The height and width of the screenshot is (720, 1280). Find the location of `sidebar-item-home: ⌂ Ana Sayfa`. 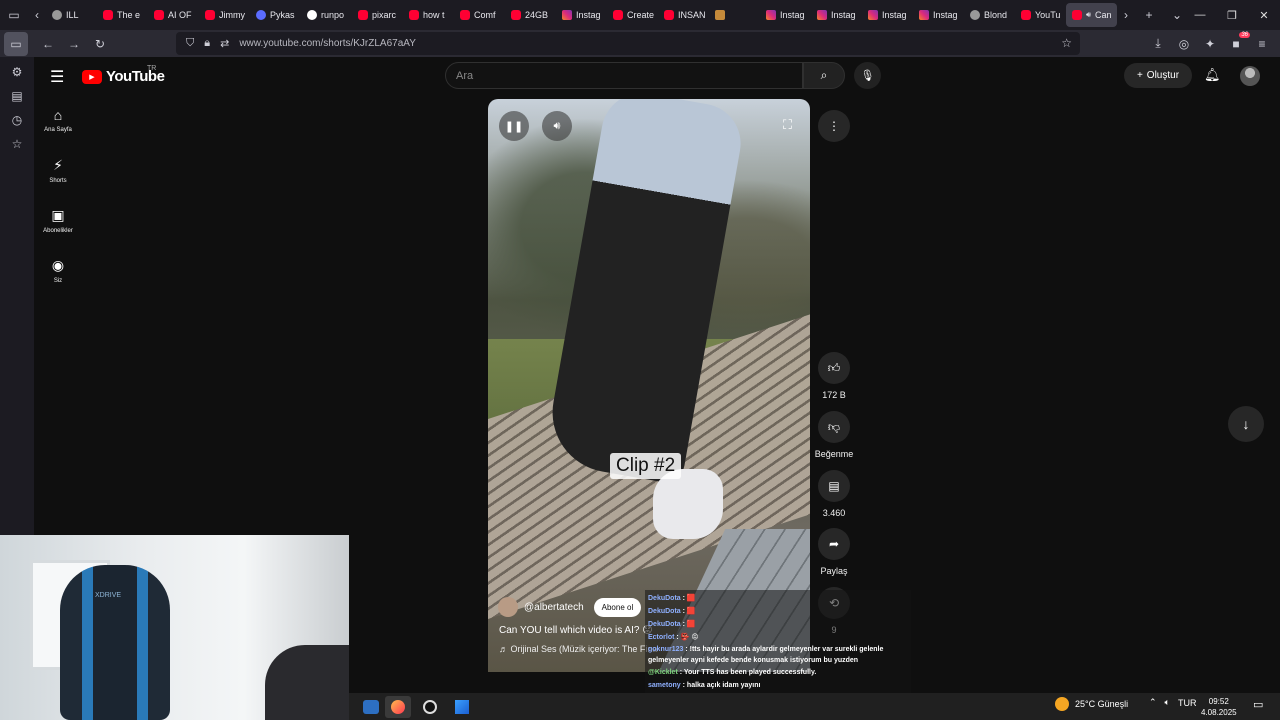

sidebar-item-home: ⌂ Ana Sayfa is located at coordinates (58, 120).